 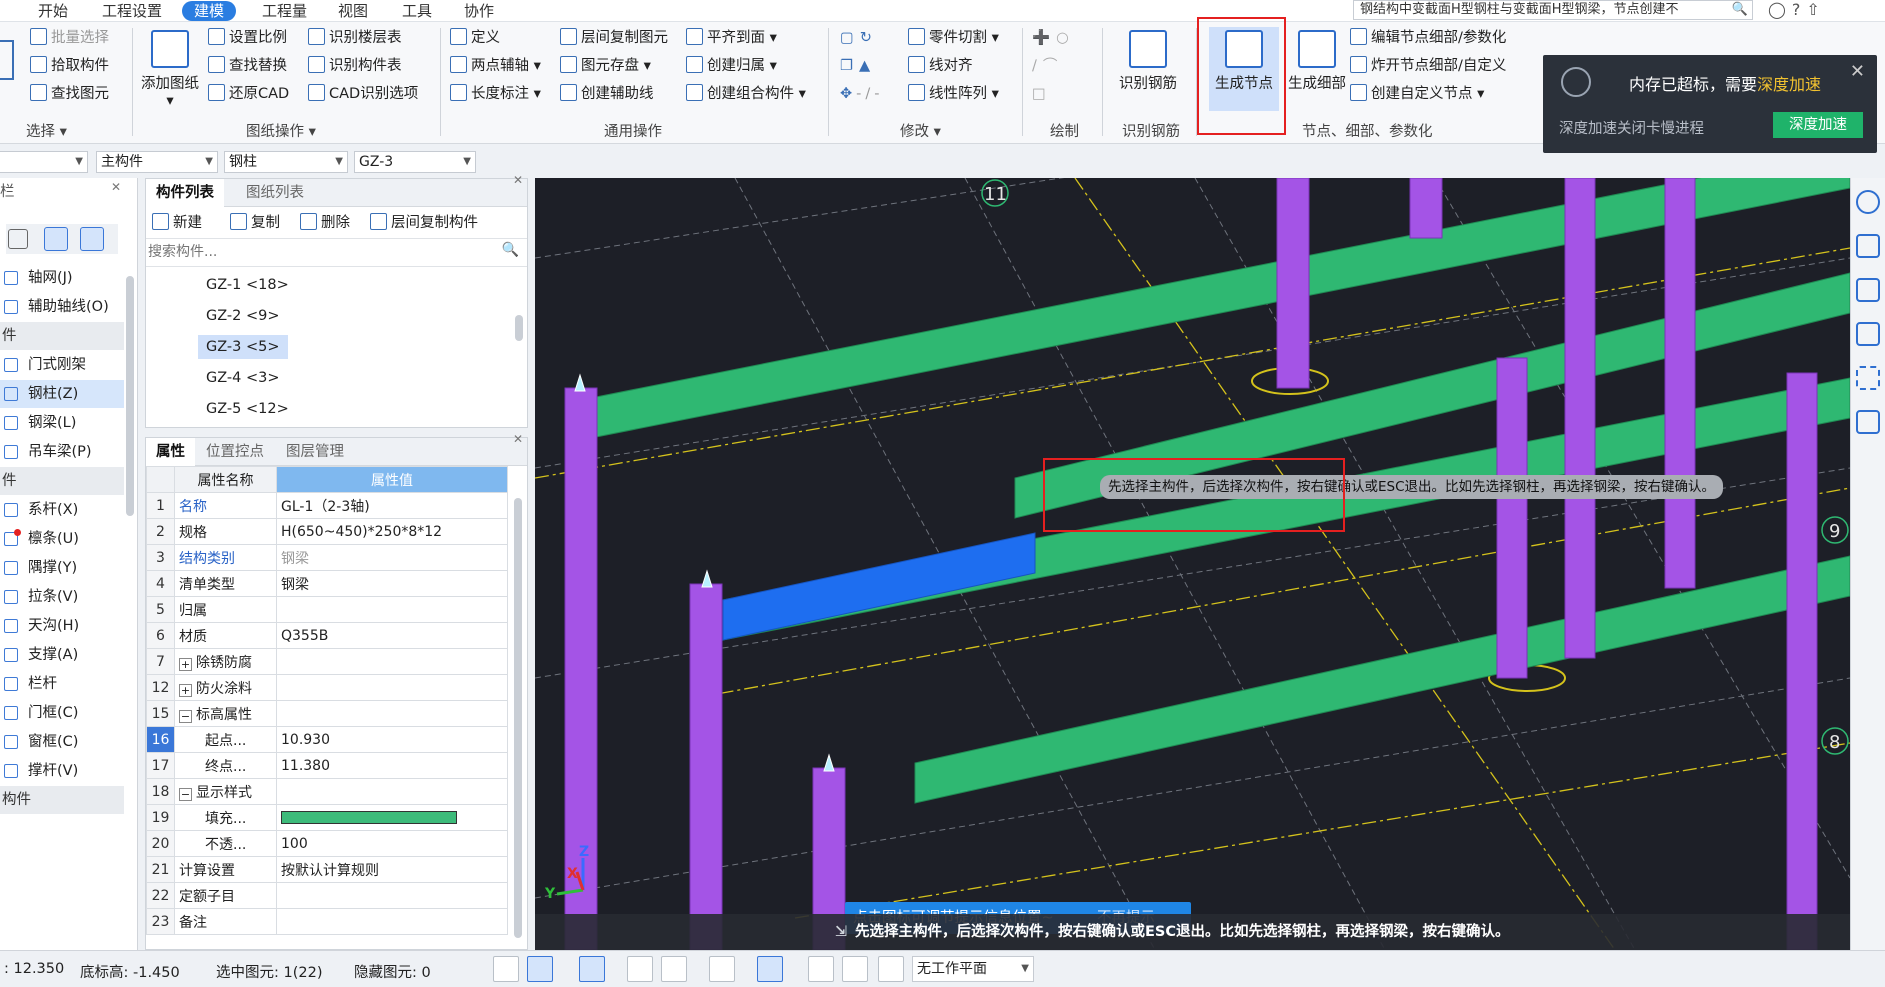 What do you see at coordinates (62, 394) in the screenshot?
I see `nav-item: 钢柱(Z)` at bounding box center [62, 394].